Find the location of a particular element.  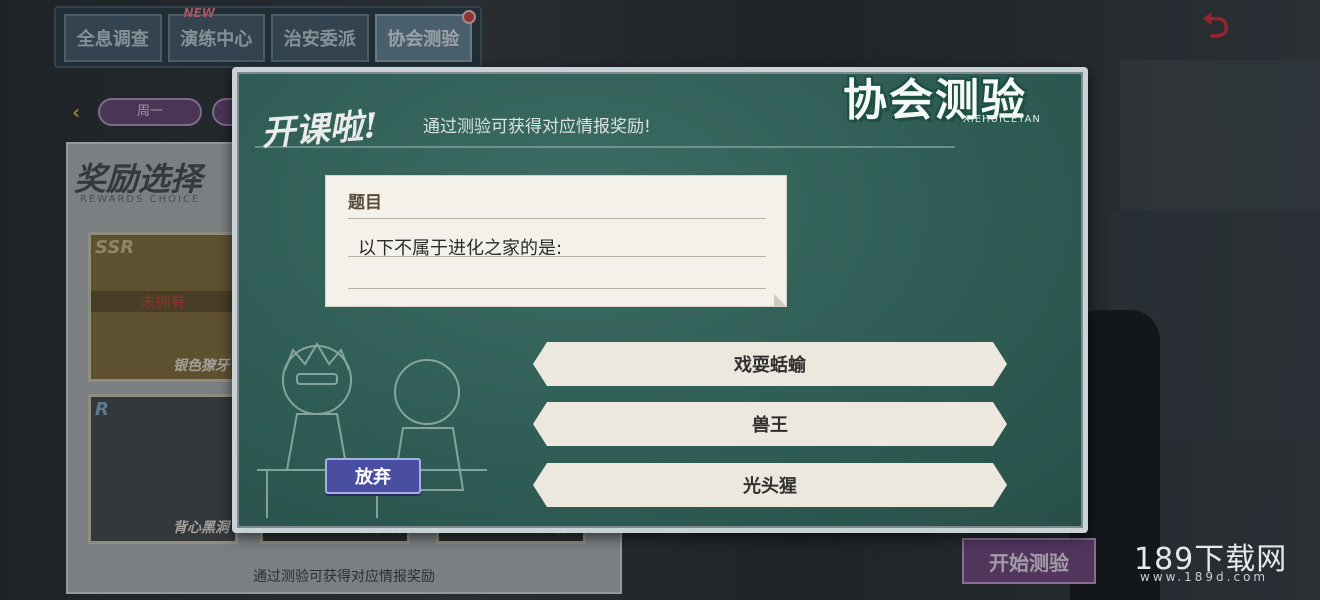

page-fold is located at coordinates (780, 300).